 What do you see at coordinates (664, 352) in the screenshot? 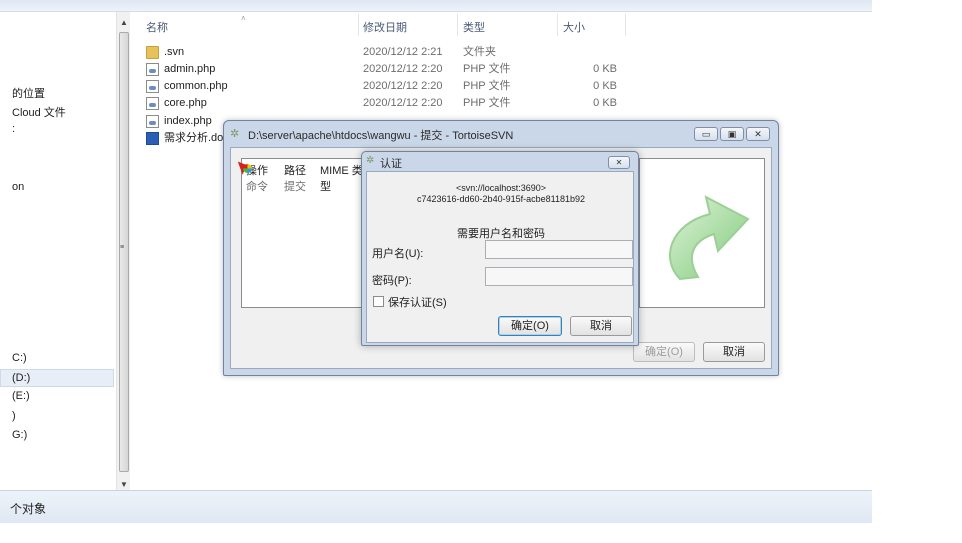
I see `commit-ok-button: 确定(O)` at bounding box center [664, 352].